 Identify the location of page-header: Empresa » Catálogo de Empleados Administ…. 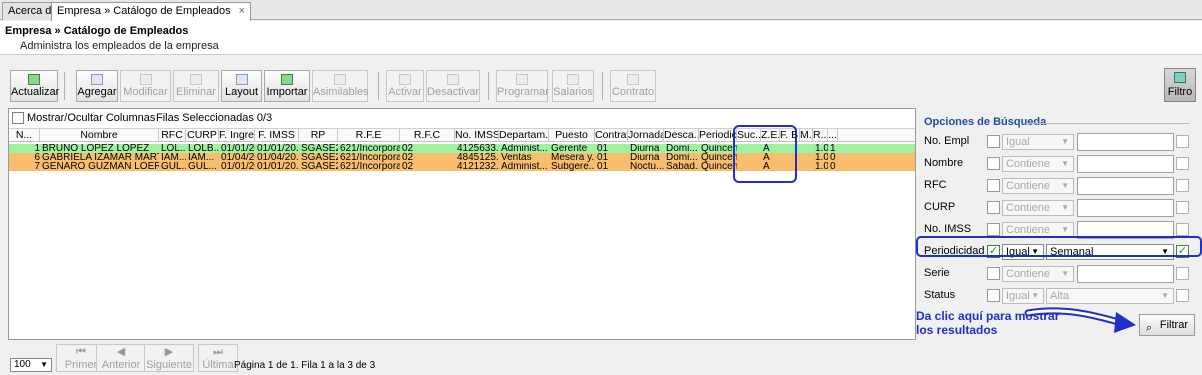
(601, 38).